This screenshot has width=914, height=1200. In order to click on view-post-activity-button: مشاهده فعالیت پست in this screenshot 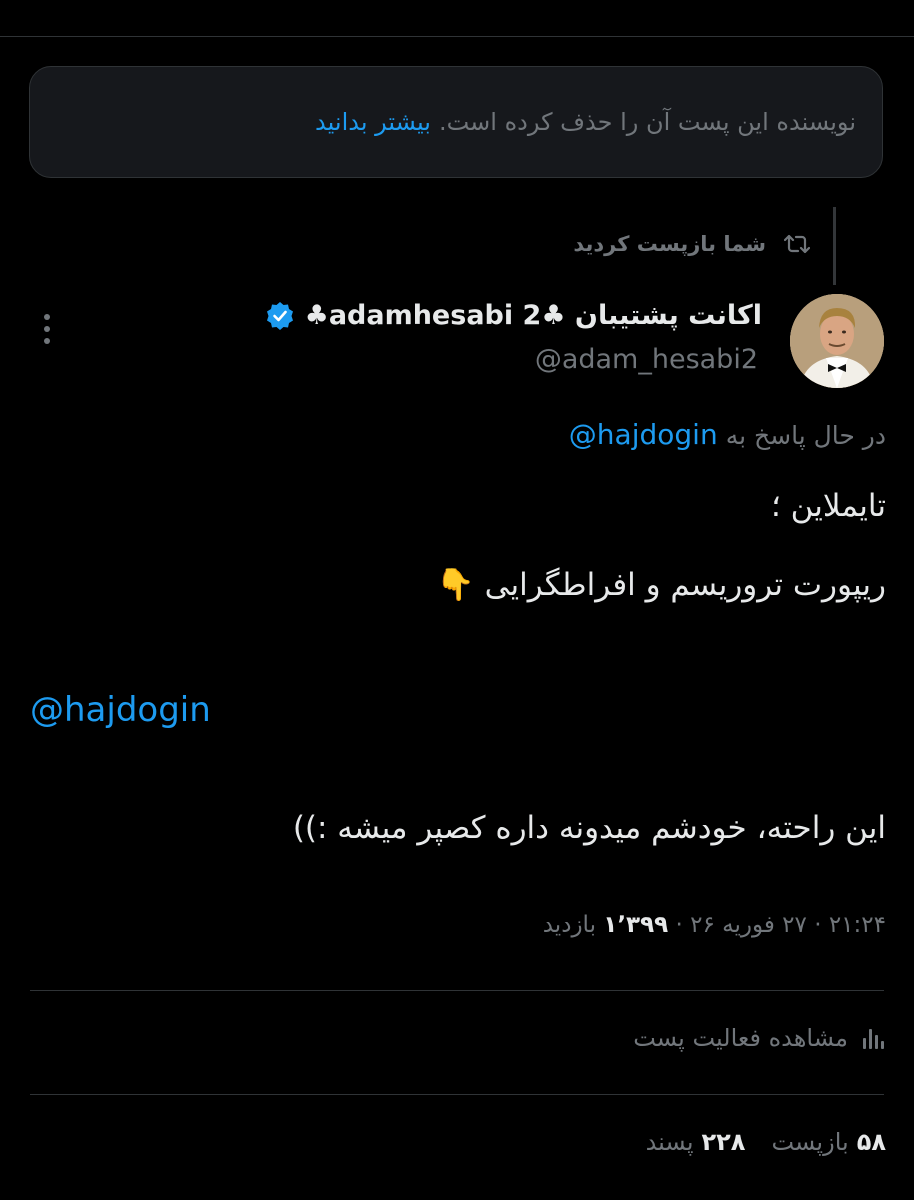, I will do `click(759, 1038)`.